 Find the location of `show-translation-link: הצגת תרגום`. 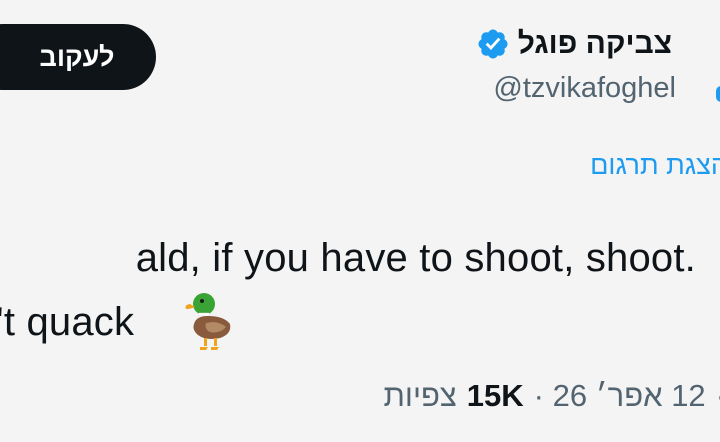

show-translation-link: הצגת תרגום is located at coordinates (655, 165).